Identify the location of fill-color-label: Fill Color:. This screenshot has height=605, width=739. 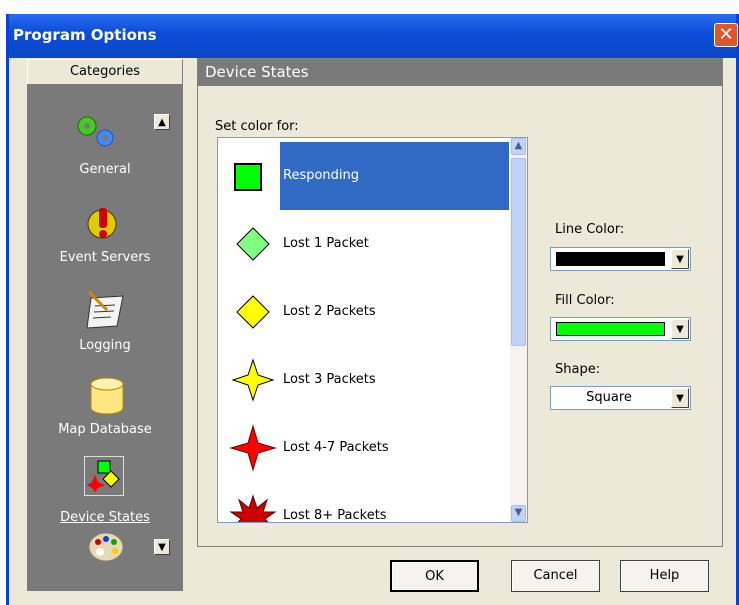
(585, 300).